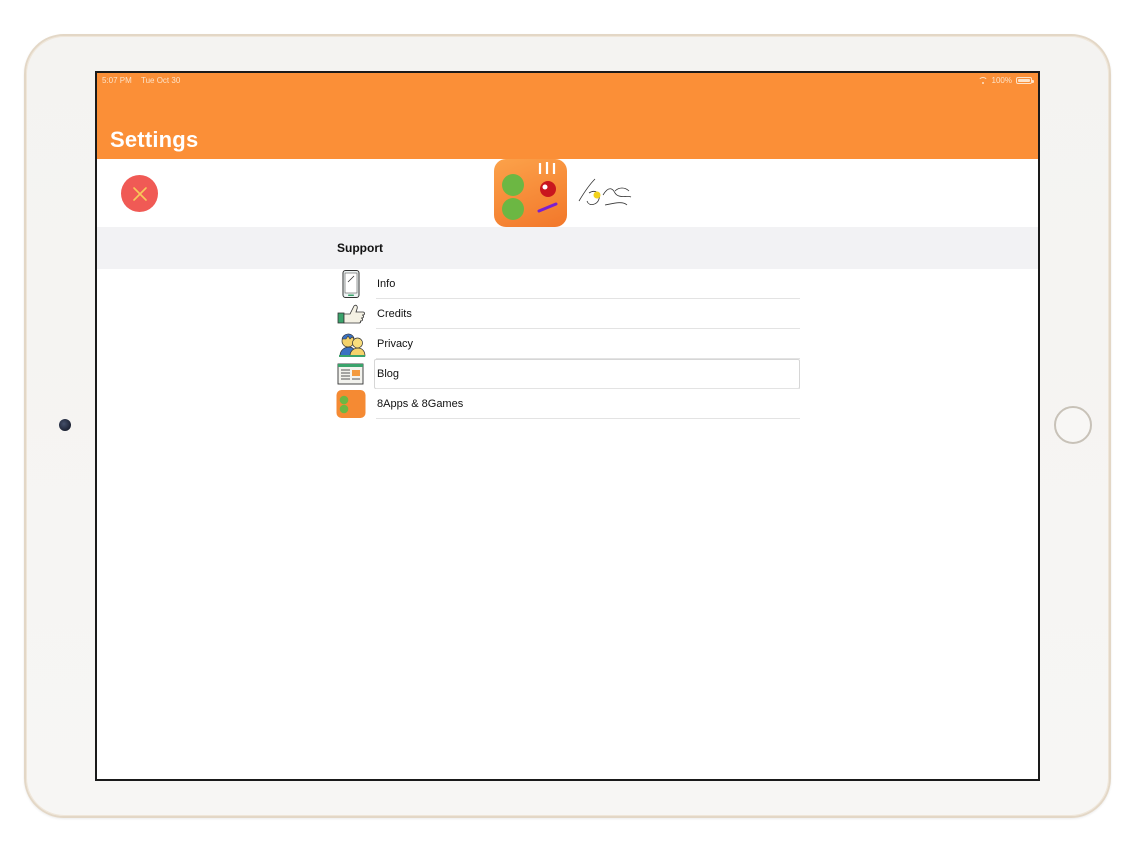  Describe the element at coordinates (351, 284) in the screenshot. I see `phone-icon` at that location.